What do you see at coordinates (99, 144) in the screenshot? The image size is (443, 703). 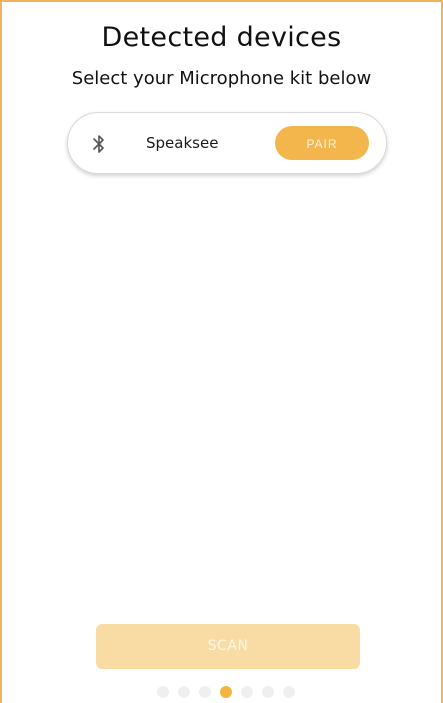 I see `bluetooth-icon` at bounding box center [99, 144].